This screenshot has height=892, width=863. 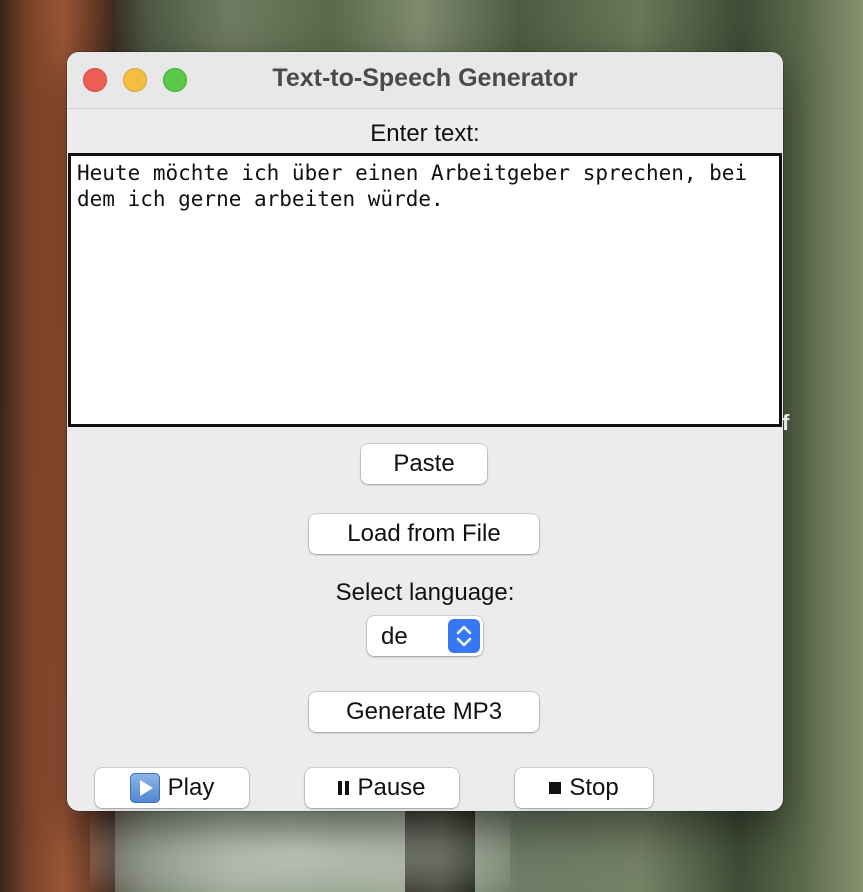 I want to click on paste-button: Paste, so click(x=424, y=464).